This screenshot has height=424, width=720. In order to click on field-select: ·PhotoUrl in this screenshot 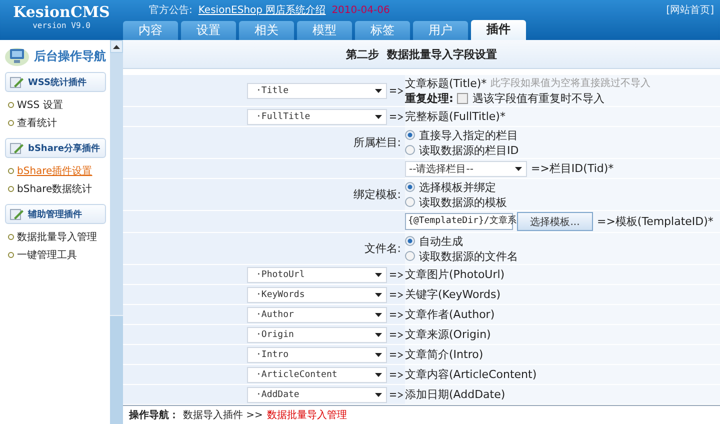, I will do `click(317, 274)`.